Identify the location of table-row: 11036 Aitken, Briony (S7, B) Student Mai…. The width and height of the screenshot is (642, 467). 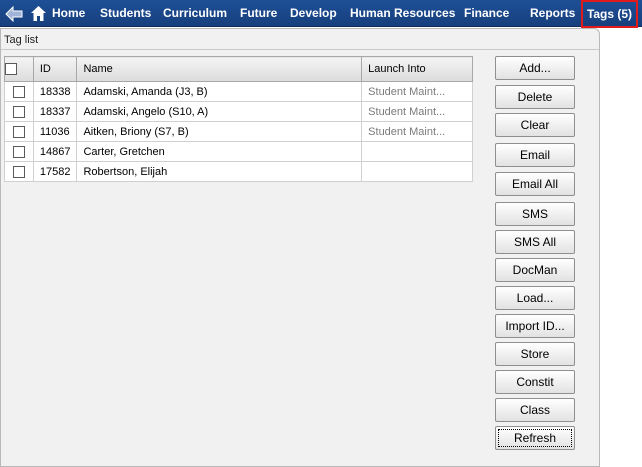
(238, 131).